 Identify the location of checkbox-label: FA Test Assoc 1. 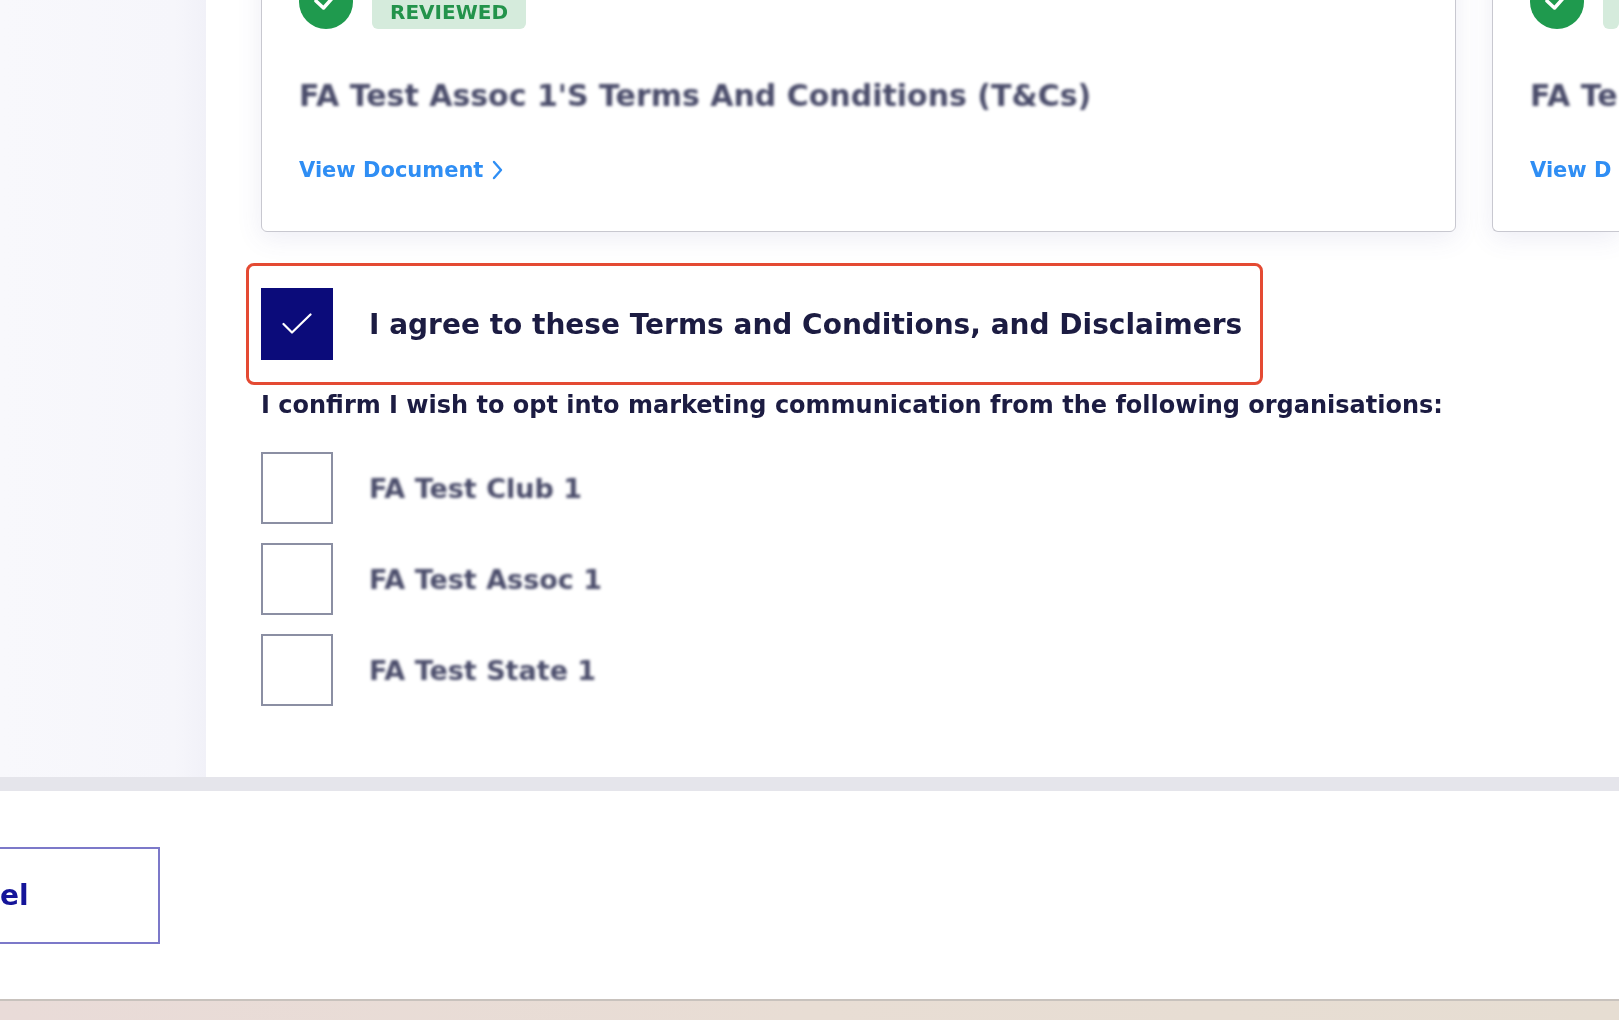
(485, 579).